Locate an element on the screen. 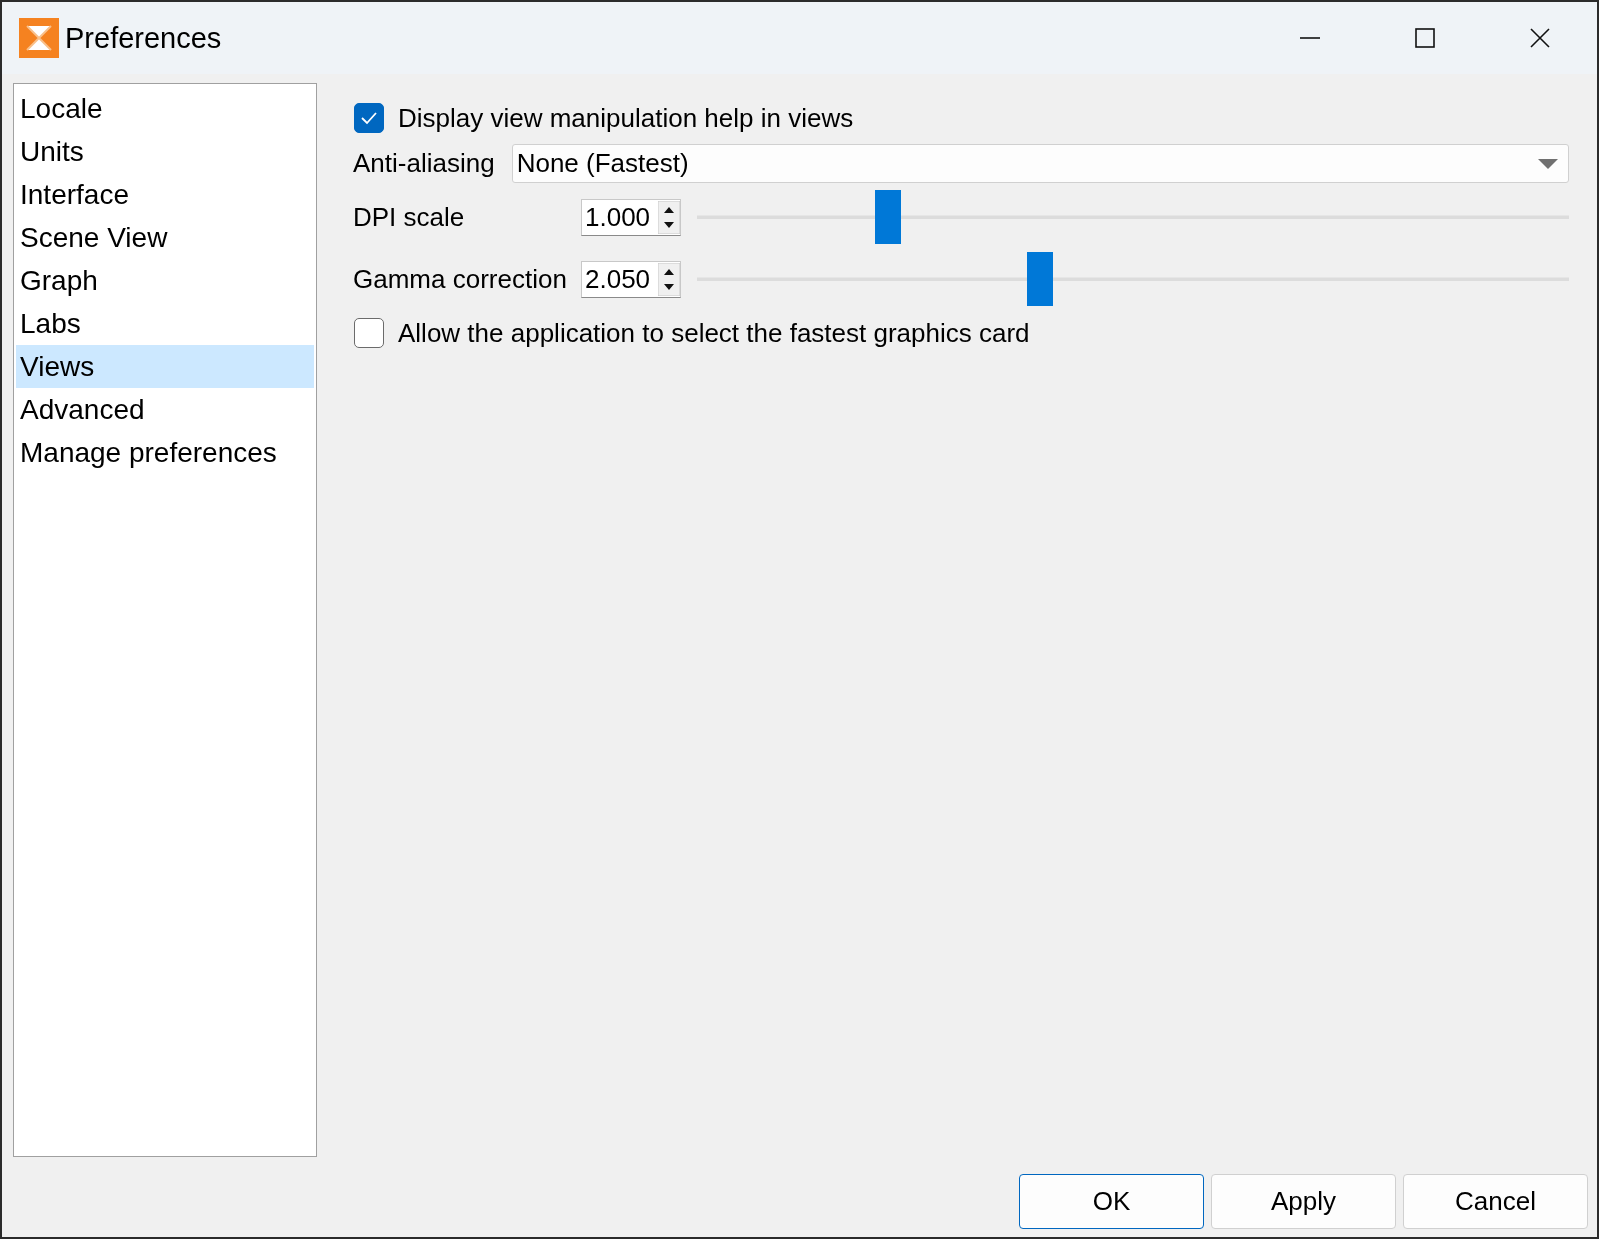  dialog-button: OK is located at coordinates (1111, 1201).